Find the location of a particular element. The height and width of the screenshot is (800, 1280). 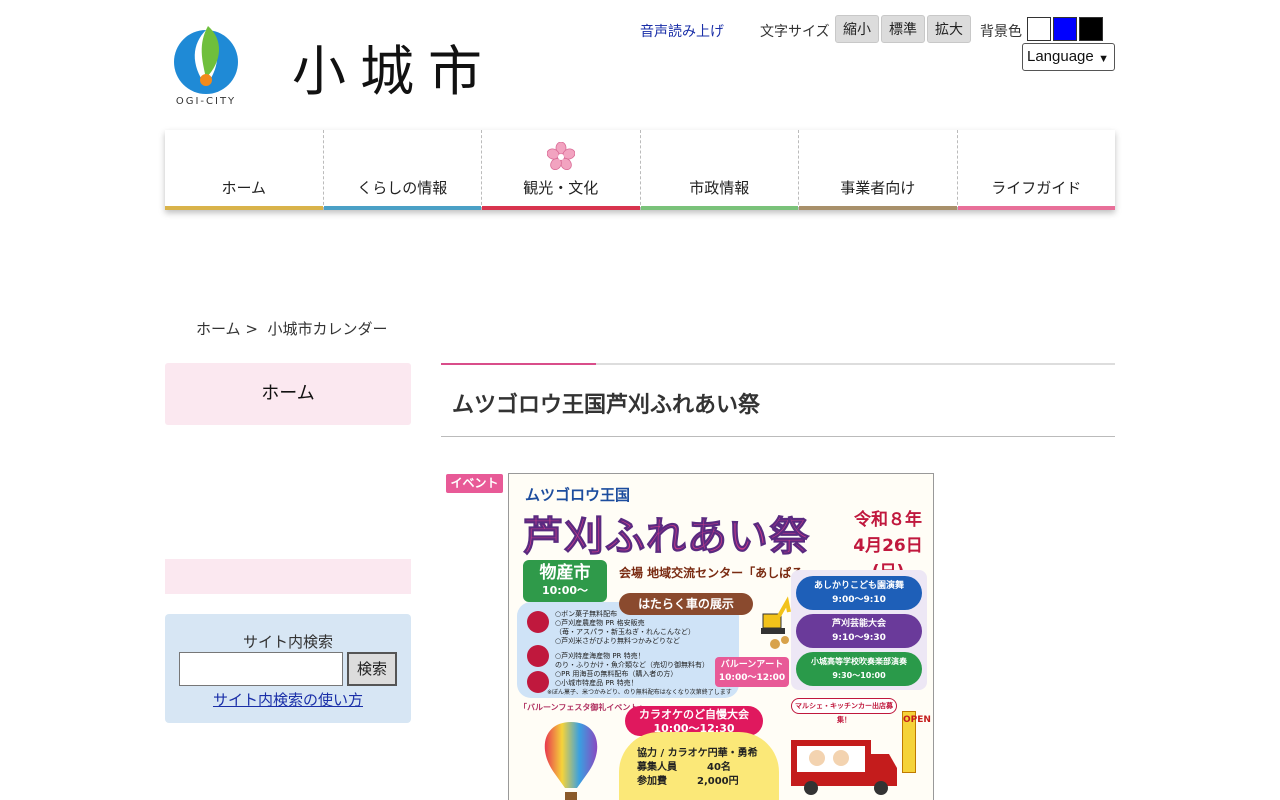

karaoke-line: 参加費 2,000円 is located at coordinates (688, 781).